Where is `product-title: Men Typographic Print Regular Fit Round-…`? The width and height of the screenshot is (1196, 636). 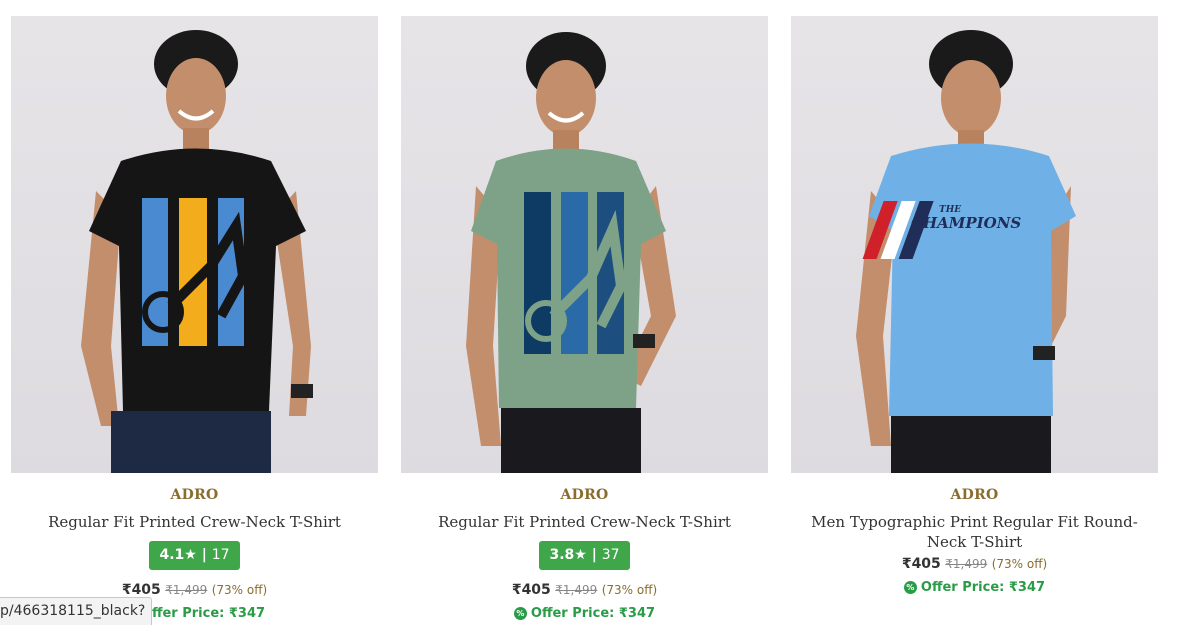 product-title: Men Typographic Print Regular Fit Round-… is located at coordinates (975, 532).